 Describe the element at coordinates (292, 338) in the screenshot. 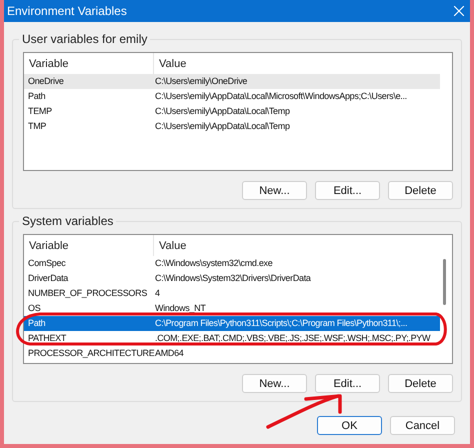

I see `variable-value: .COM;.EXE;.BAT;.CMD;.VBS;.VBE;.JS;.JSE;.WSF;.WSH;.MSC;.PY;.PYW` at that location.